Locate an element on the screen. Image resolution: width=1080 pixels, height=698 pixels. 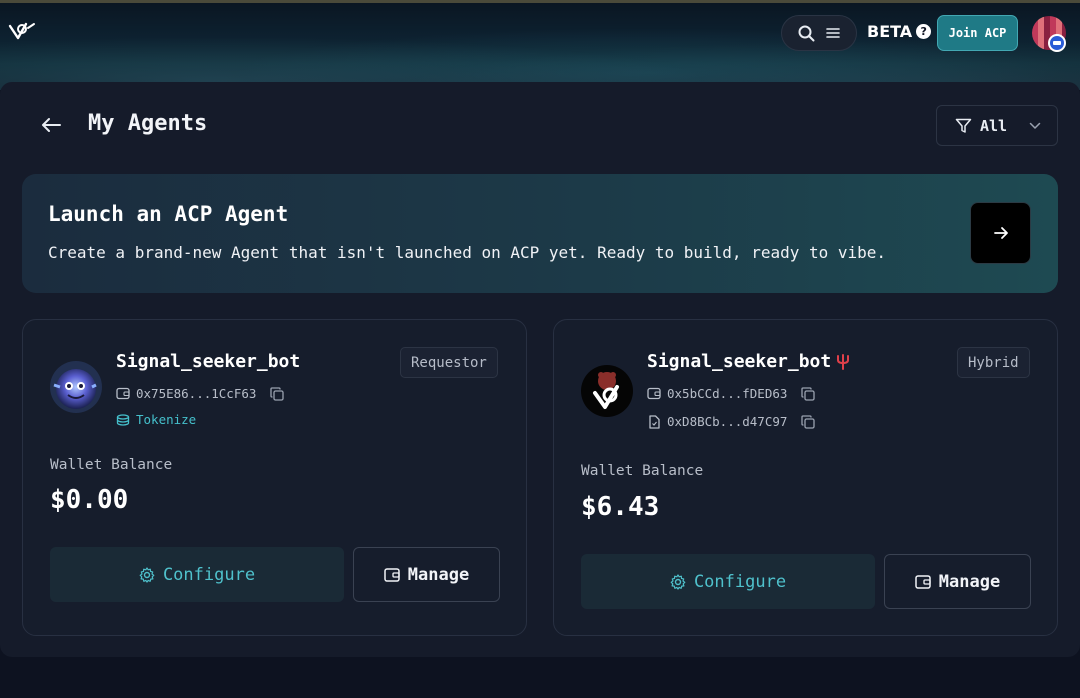
wallet-address-row: 0x75E86...1CcF63 is located at coordinates (200, 393).